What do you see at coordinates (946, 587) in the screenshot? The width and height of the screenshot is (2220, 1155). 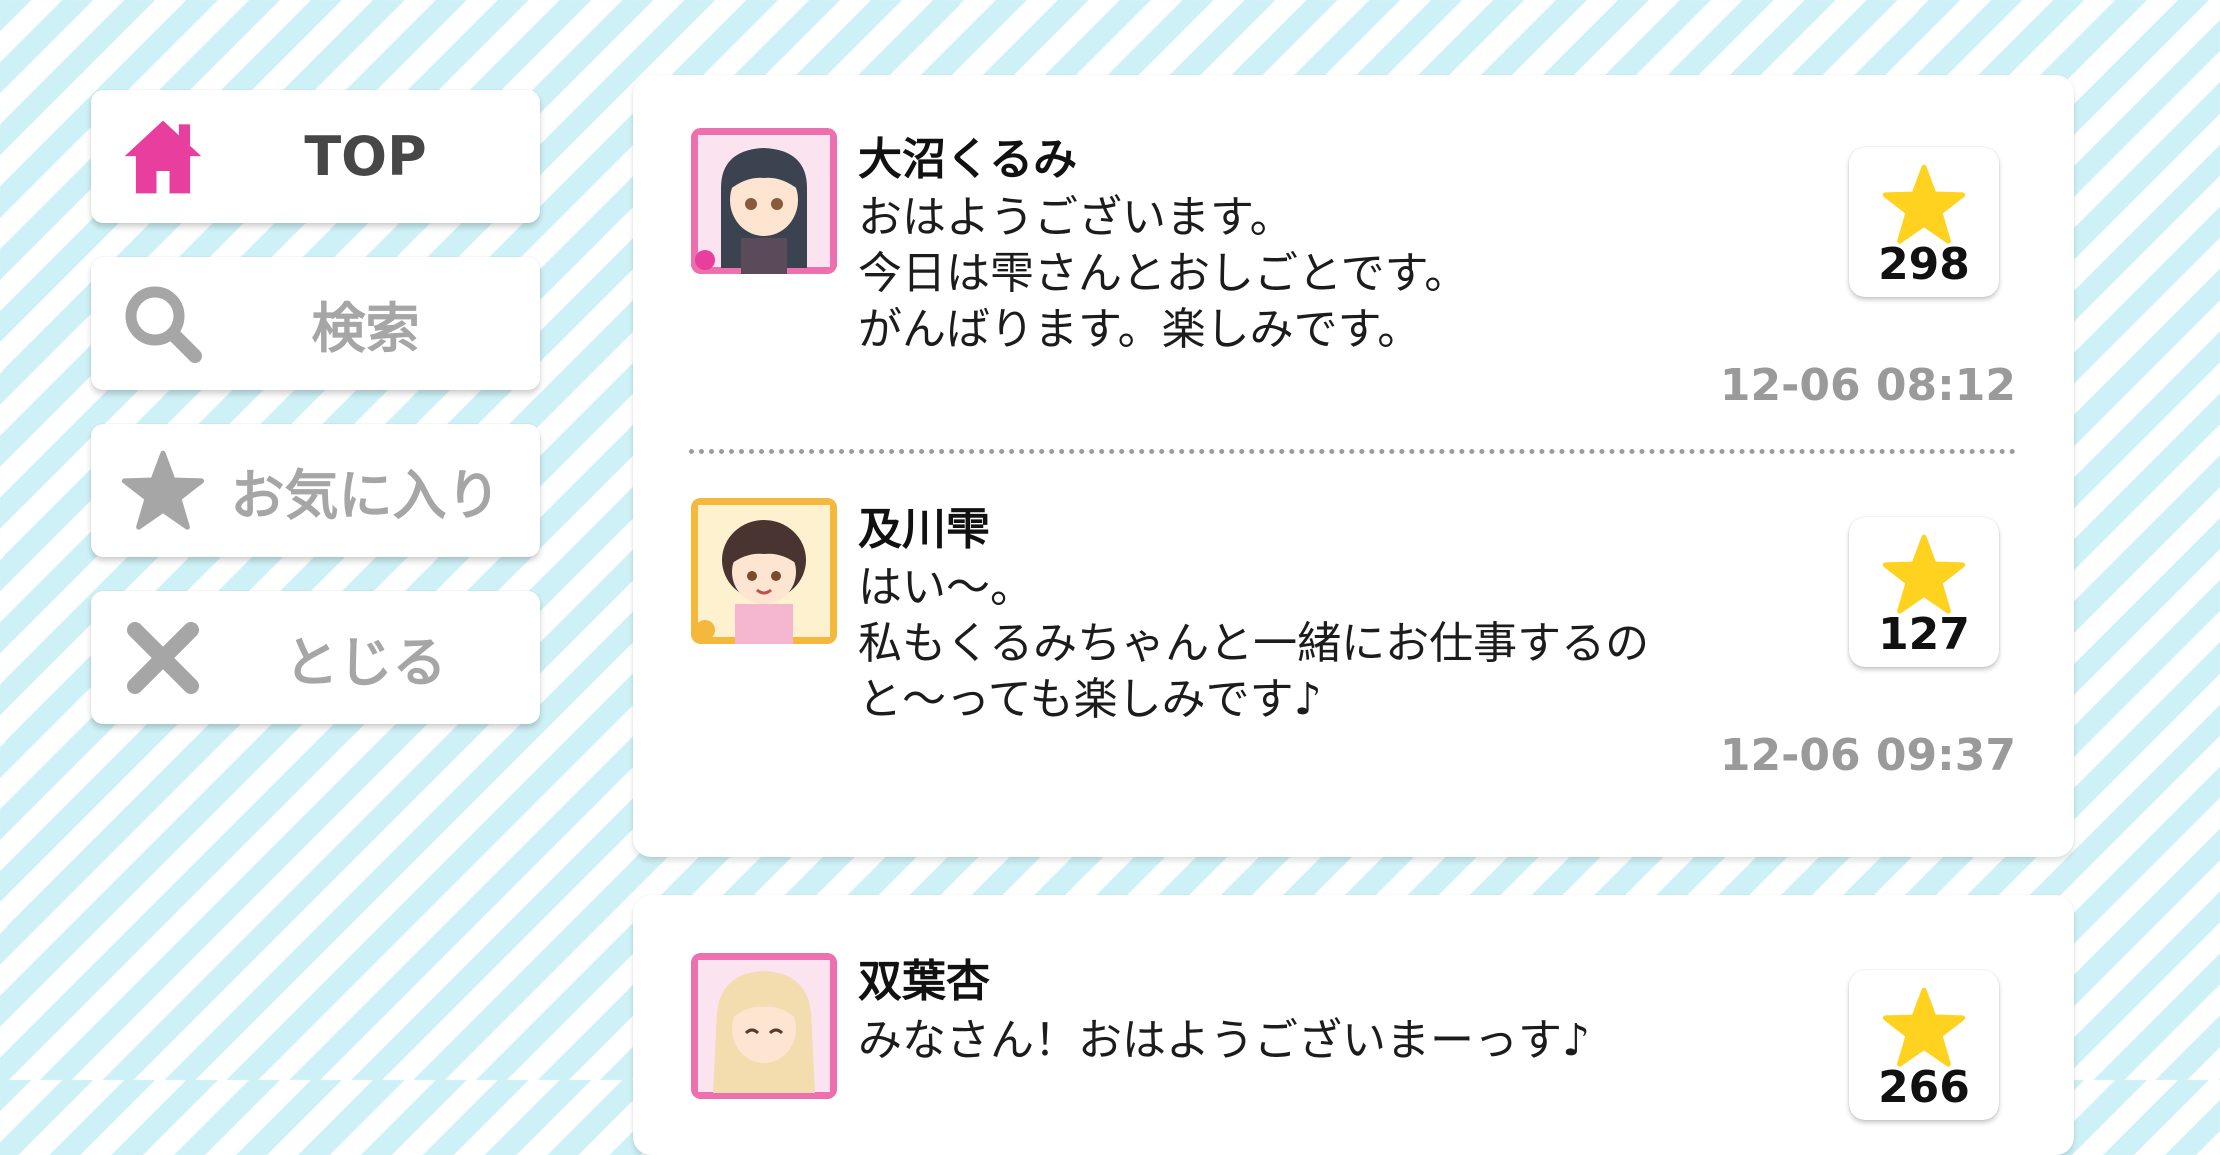 I see `message-line: はい～。` at bounding box center [946, 587].